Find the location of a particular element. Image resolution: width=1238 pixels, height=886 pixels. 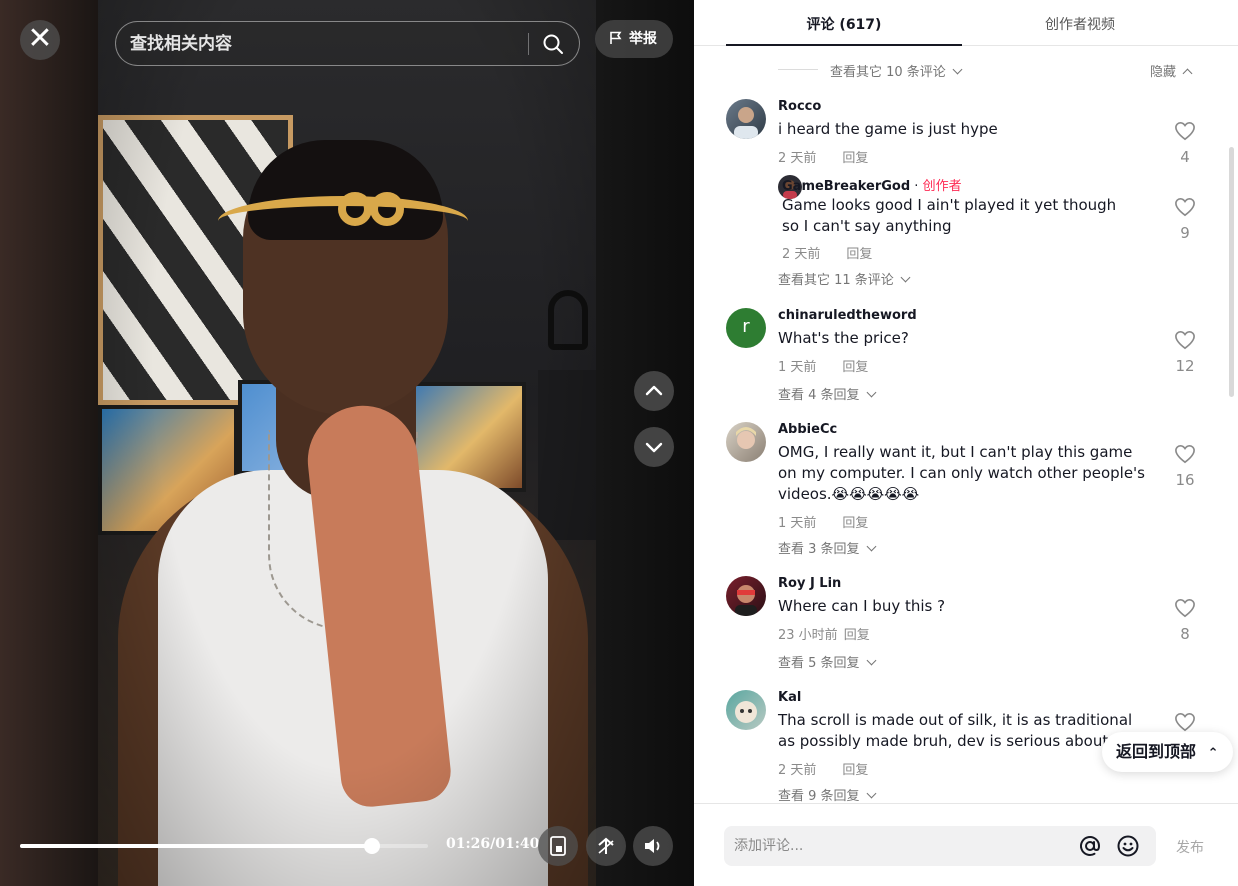

like-count: 4 is located at coordinates (1185, 157).